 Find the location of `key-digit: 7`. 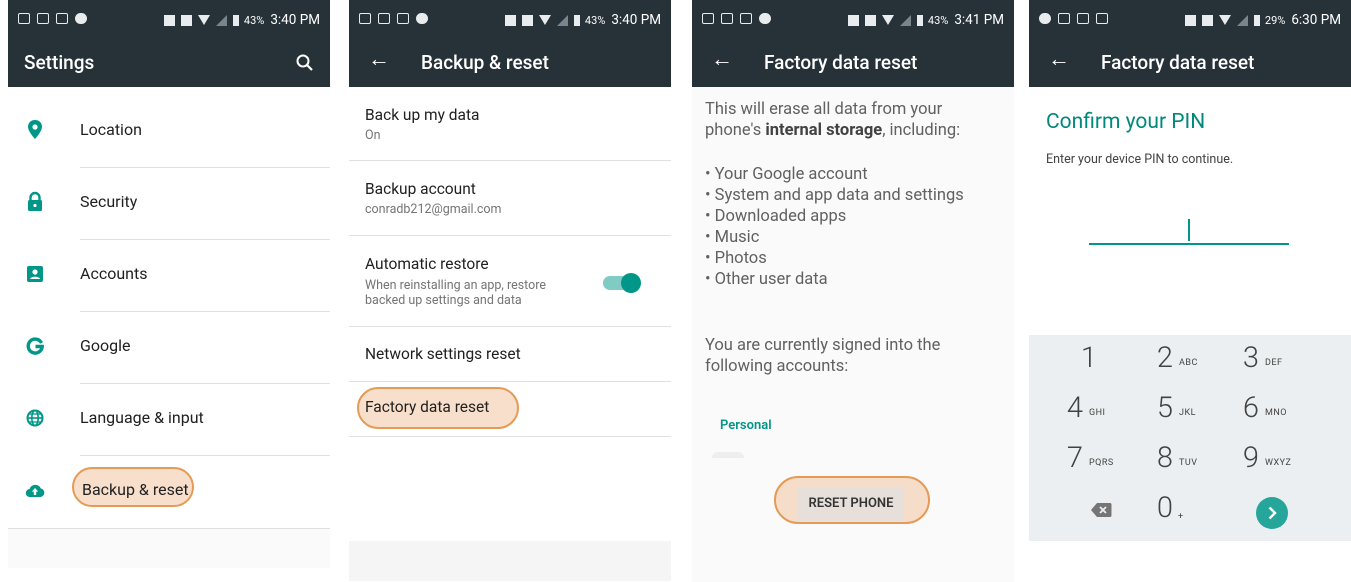

key-digit: 7 is located at coordinates (1074, 458).